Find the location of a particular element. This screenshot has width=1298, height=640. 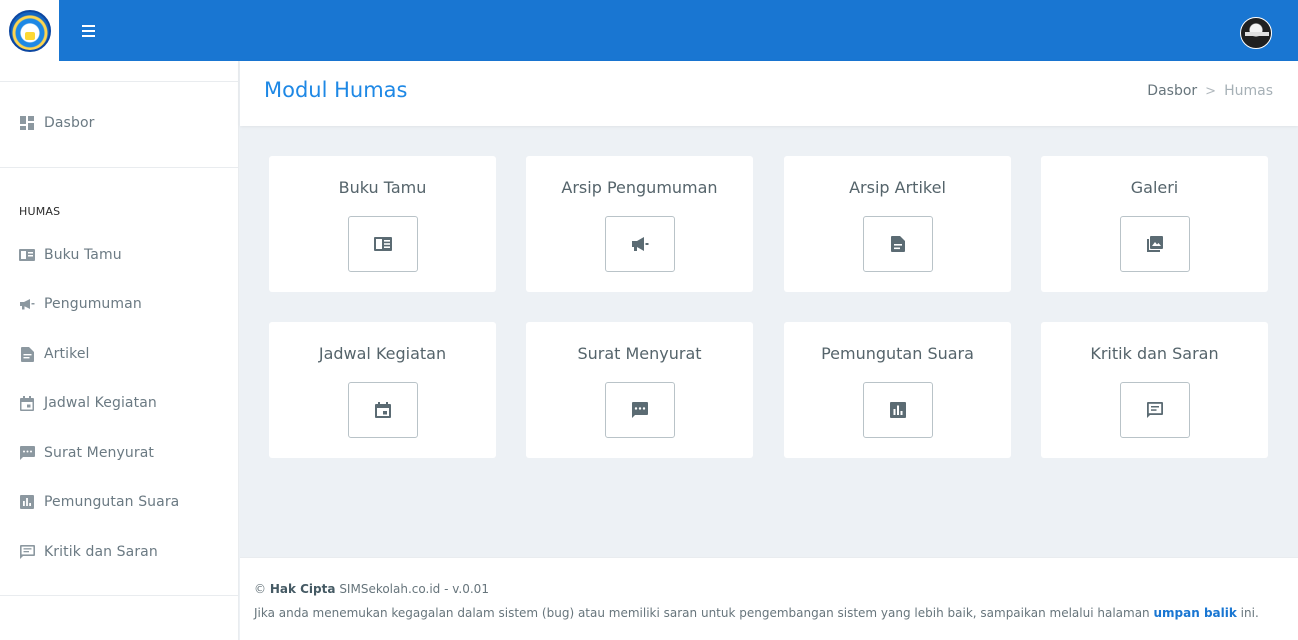

sidebar-item-surat-menyurat: Surat Menyurat is located at coordinates (86, 453).